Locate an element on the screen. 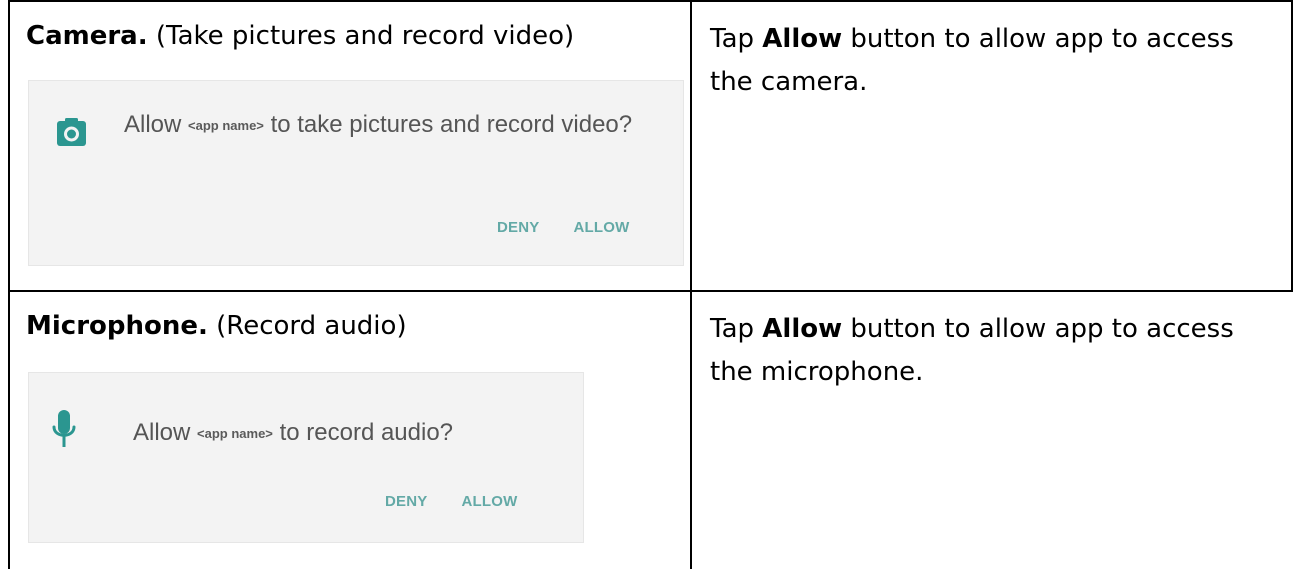 This screenshot has height=569, width=1293. prompt-permission-text: to take pictures and record video? is located at coordinates (451, 124).